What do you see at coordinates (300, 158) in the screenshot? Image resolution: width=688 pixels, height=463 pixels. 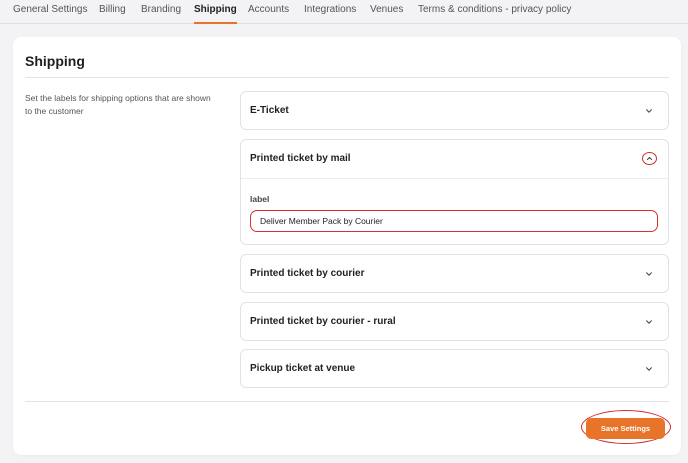 I see `shipping-option-title: Printed ticket by mail` at bounding box center [300, 158].